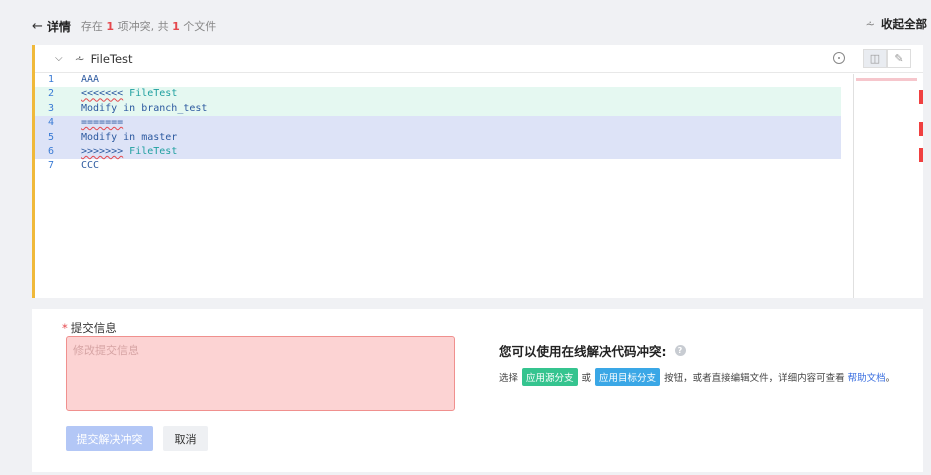 Image resolution: width=931 pixels, height=475 pixels. I want to click on code-line-target: 6 >>>>>>> FileTest, so click(438, 152).